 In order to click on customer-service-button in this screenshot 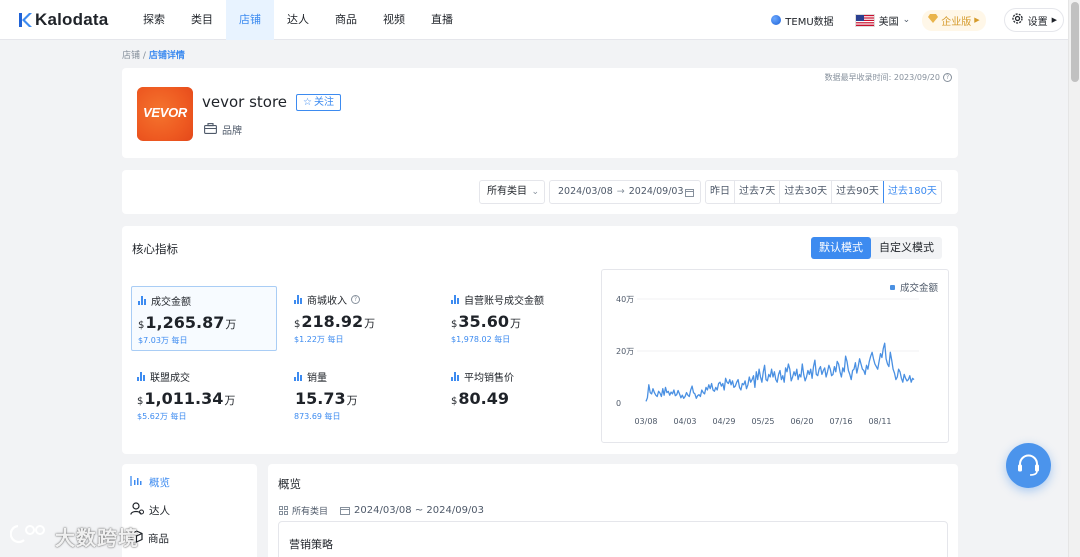, I will do `click(1028, 465)`.